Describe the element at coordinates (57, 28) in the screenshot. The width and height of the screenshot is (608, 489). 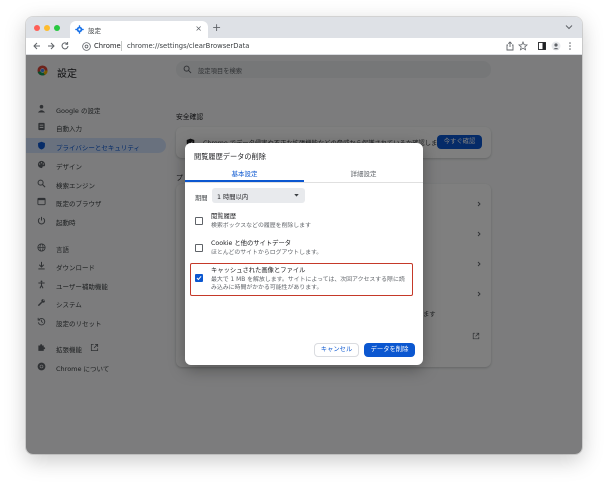
I see `maximize-window-button` at that location.